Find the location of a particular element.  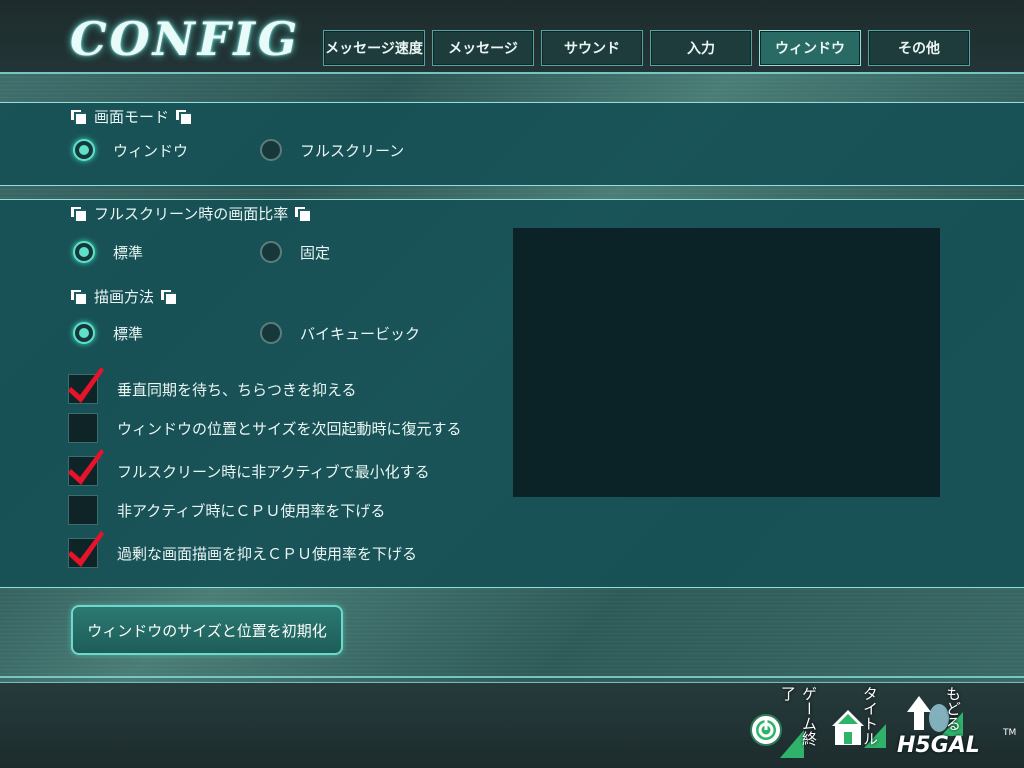

quit-game-button: ゲーム終了 is located at coordinates (785, 723).